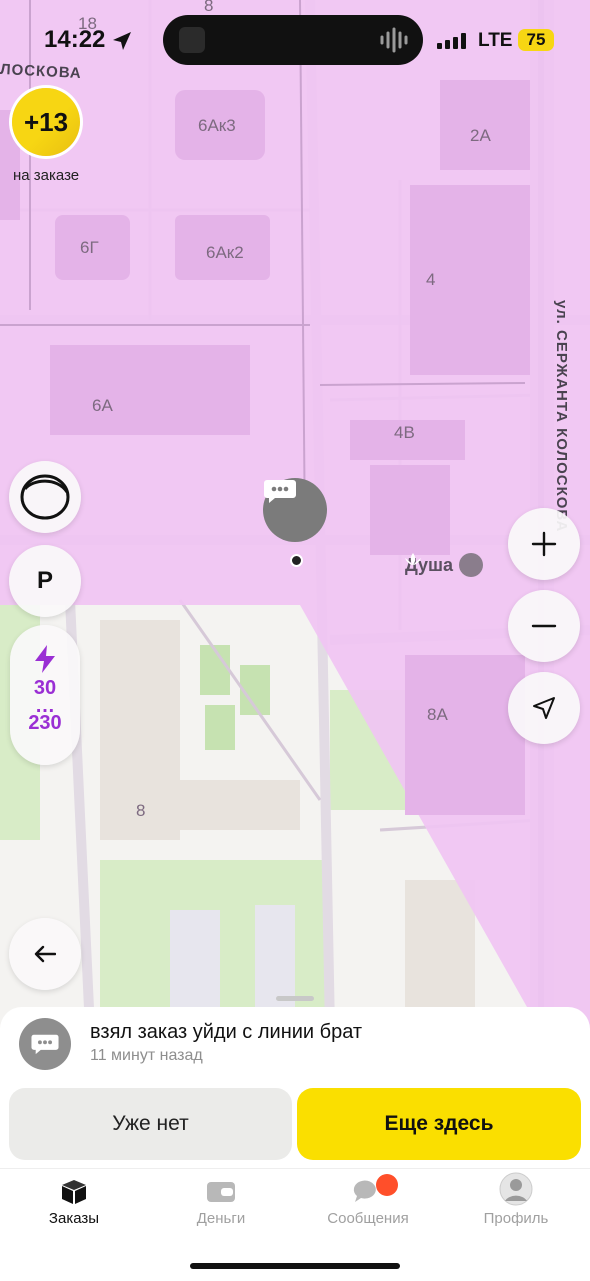 The image size is (590, 1281). Describe the element at coordinates (561, 416) in the screenshot. I see `street-label: ул. СЕРЖАНТА КОЛОСКОВА` at that location.